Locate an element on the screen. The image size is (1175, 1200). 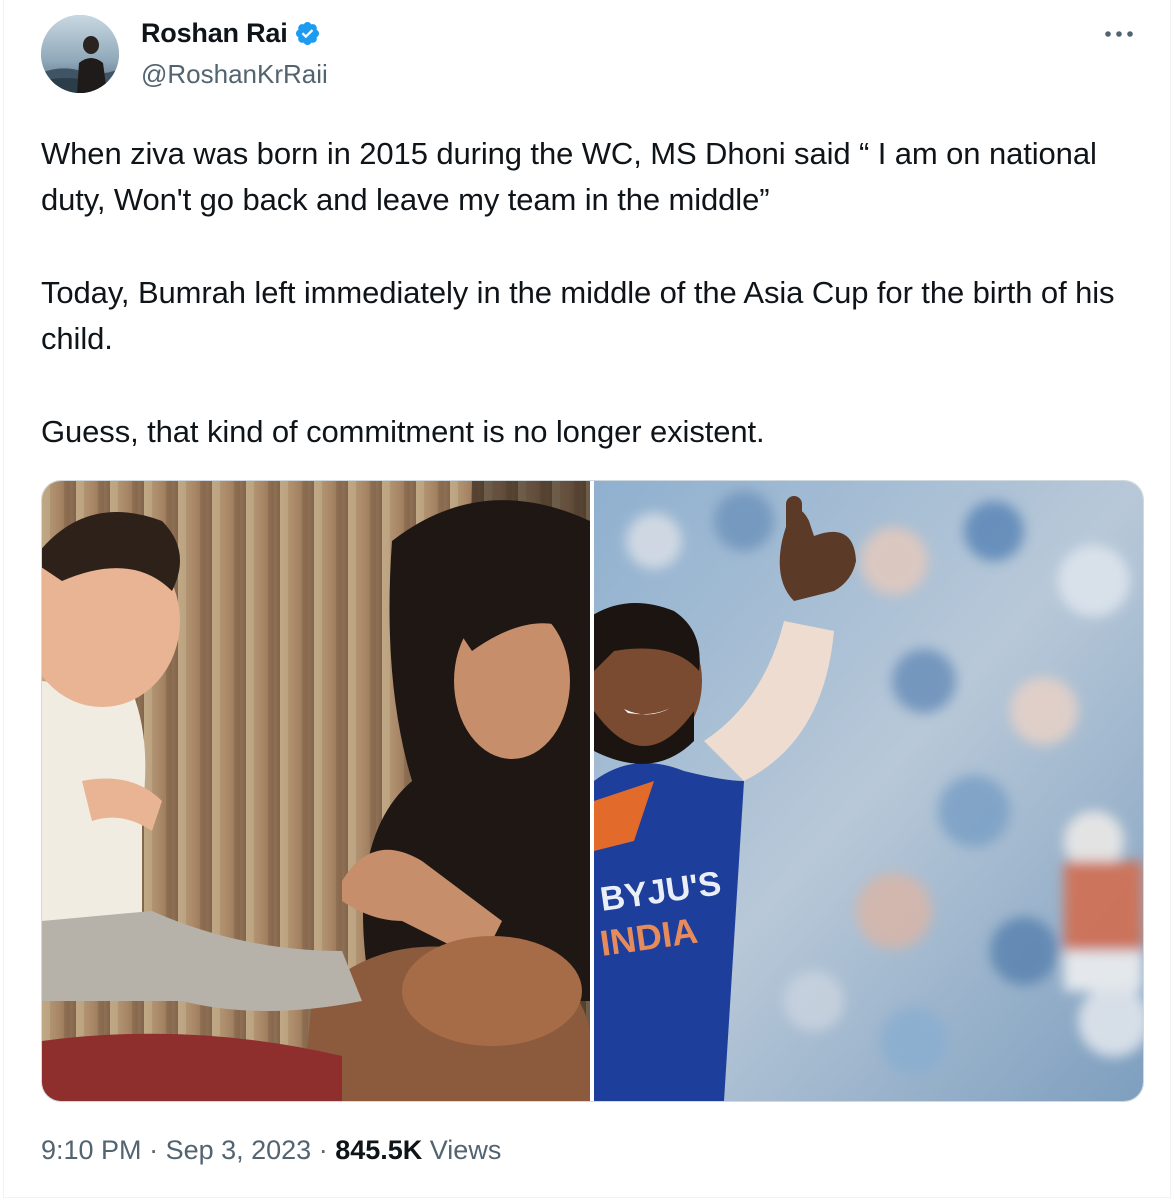
verified-badge-icon is located at coordinates (307, 33).